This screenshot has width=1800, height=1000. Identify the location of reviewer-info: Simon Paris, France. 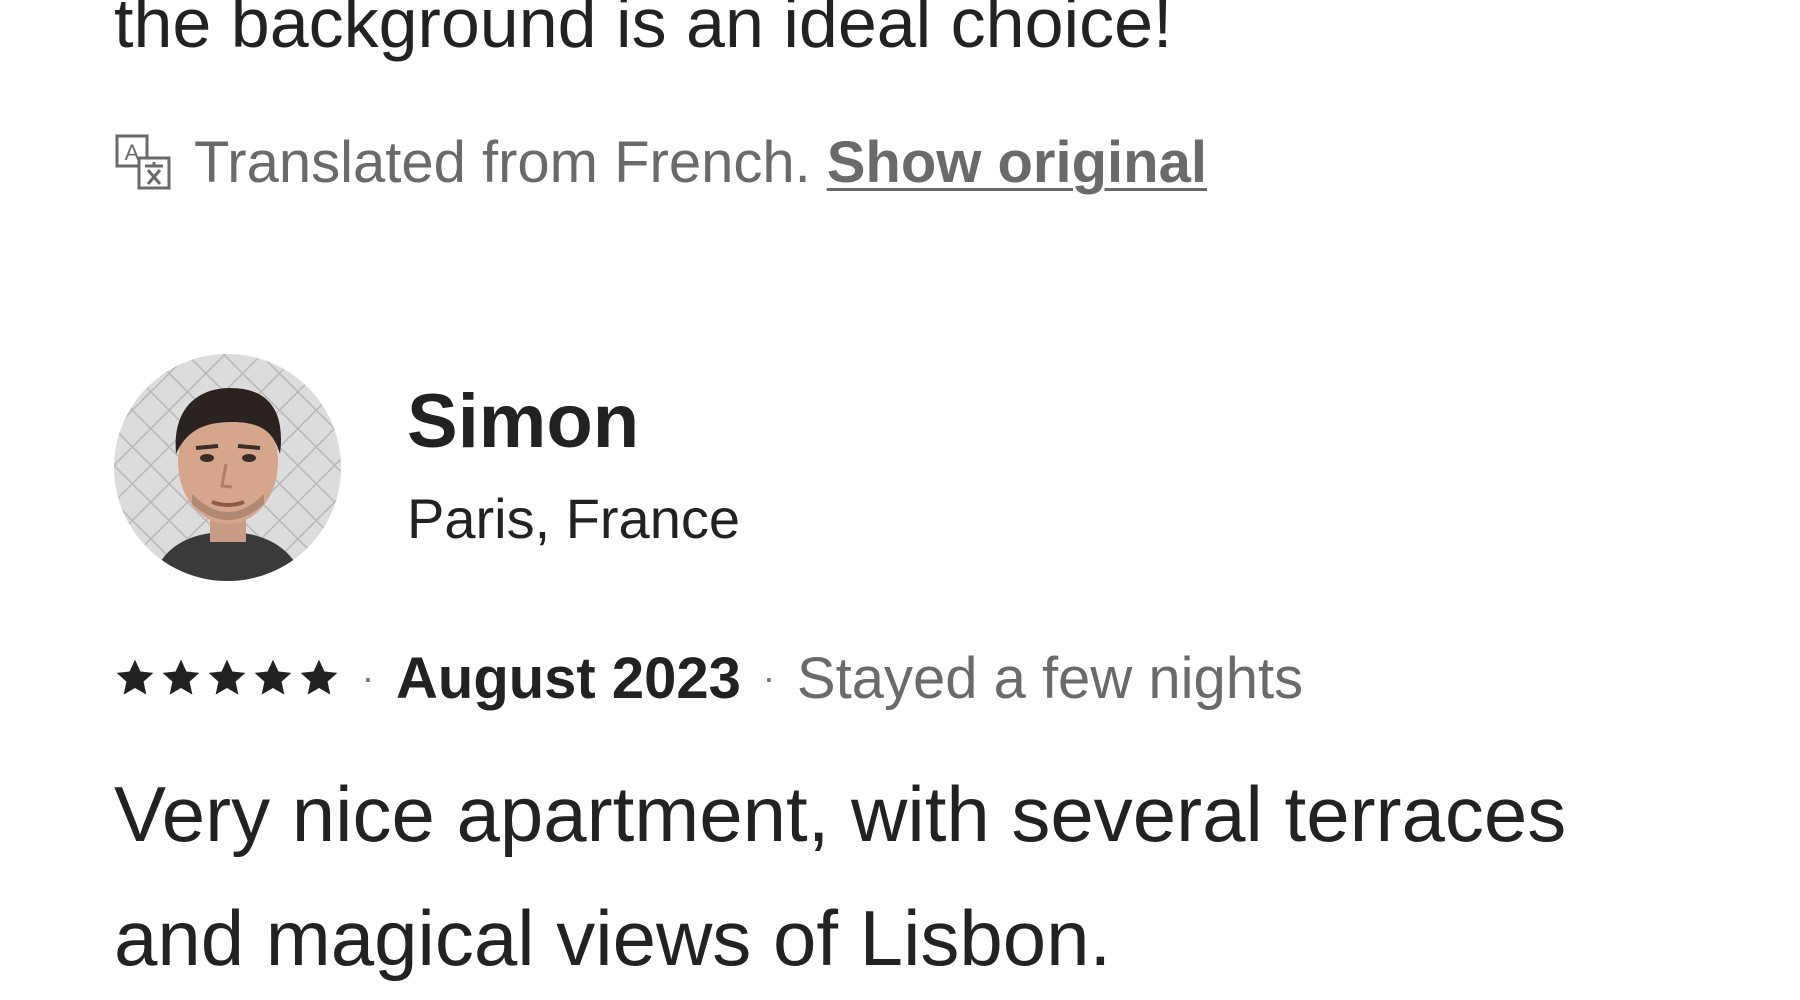
(573, 468).